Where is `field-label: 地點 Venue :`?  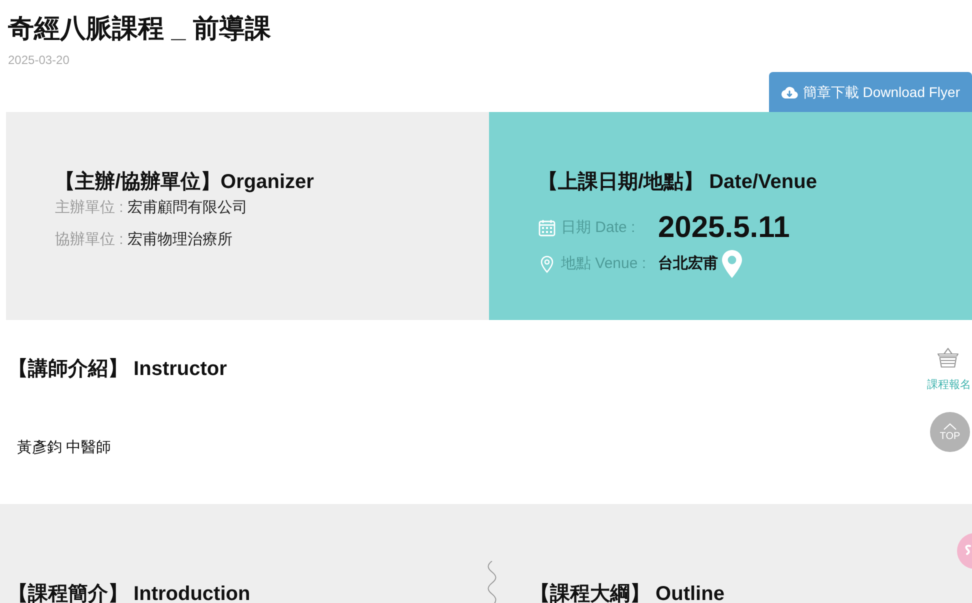
field-label: 地點 Venue : is located at coordinates (604, 264).